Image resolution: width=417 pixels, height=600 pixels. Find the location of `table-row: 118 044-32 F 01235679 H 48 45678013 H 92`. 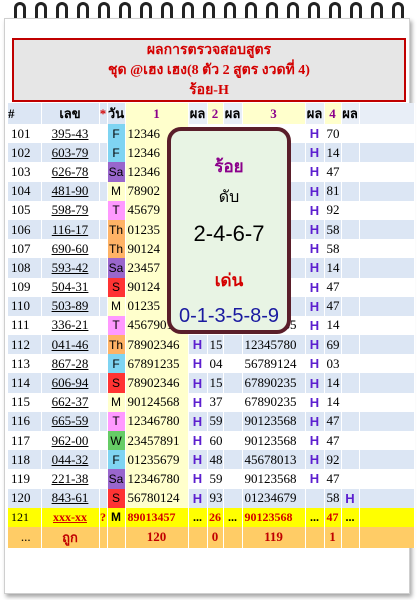

table-row: 118 044-32 F 01235679 H 48 45678013 H 92 is located at coordinates (211, 460).